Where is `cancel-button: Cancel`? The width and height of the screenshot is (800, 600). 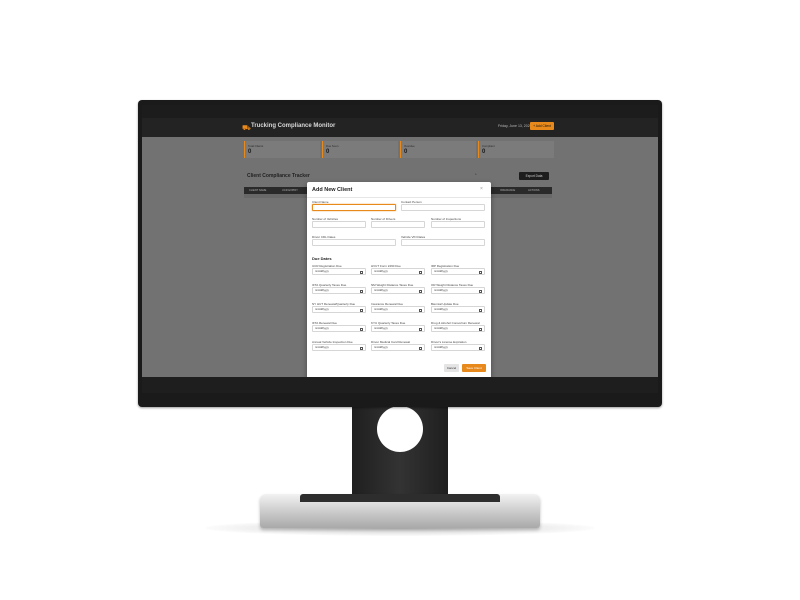
cancel-button: Cancel is located at coordinates (451, 368).